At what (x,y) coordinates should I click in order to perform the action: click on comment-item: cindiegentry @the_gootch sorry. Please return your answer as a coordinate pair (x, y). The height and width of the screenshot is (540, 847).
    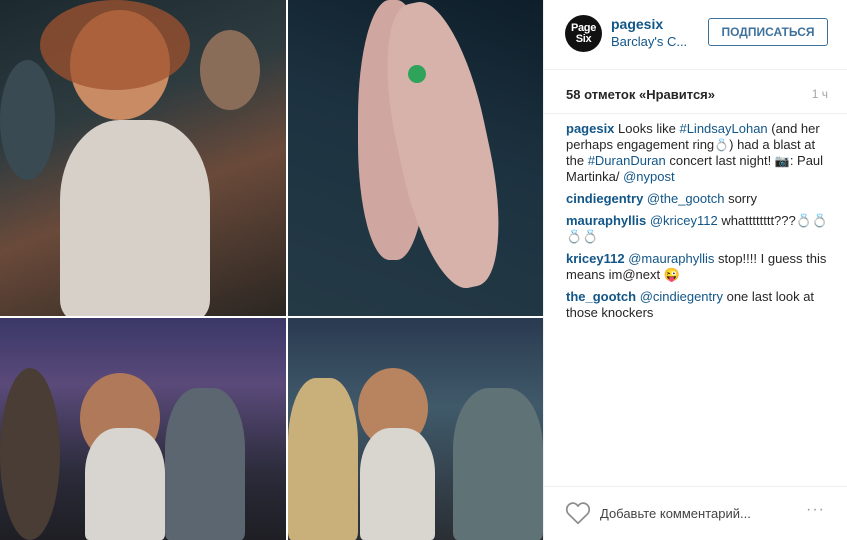
    Looking at the image, I should click on (701, 199).